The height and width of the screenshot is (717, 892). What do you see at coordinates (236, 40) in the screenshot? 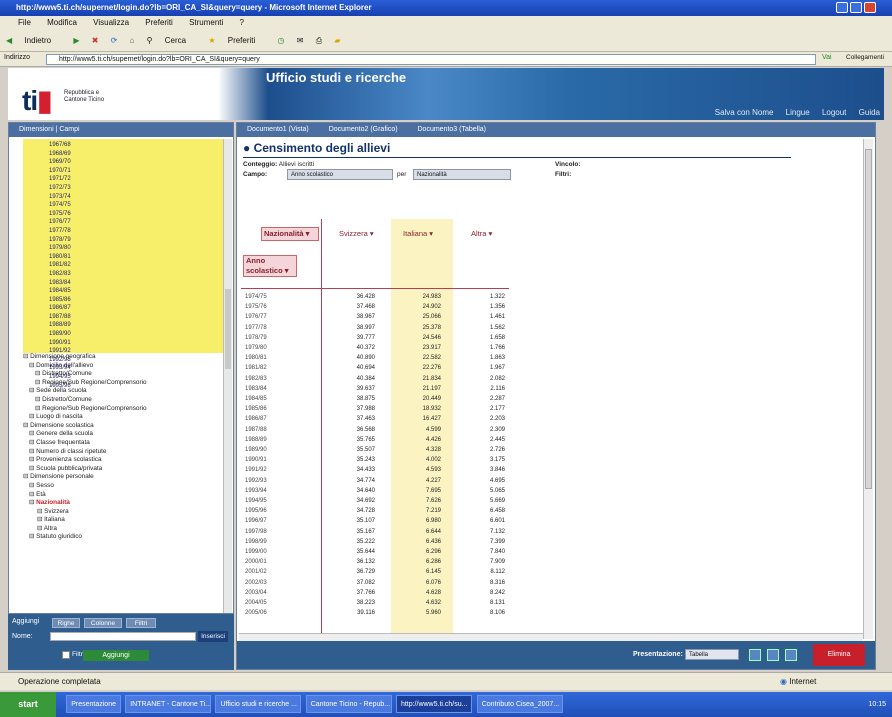
I see `favorites-button: ★ Preferiti` at bounding box center [236, 40].